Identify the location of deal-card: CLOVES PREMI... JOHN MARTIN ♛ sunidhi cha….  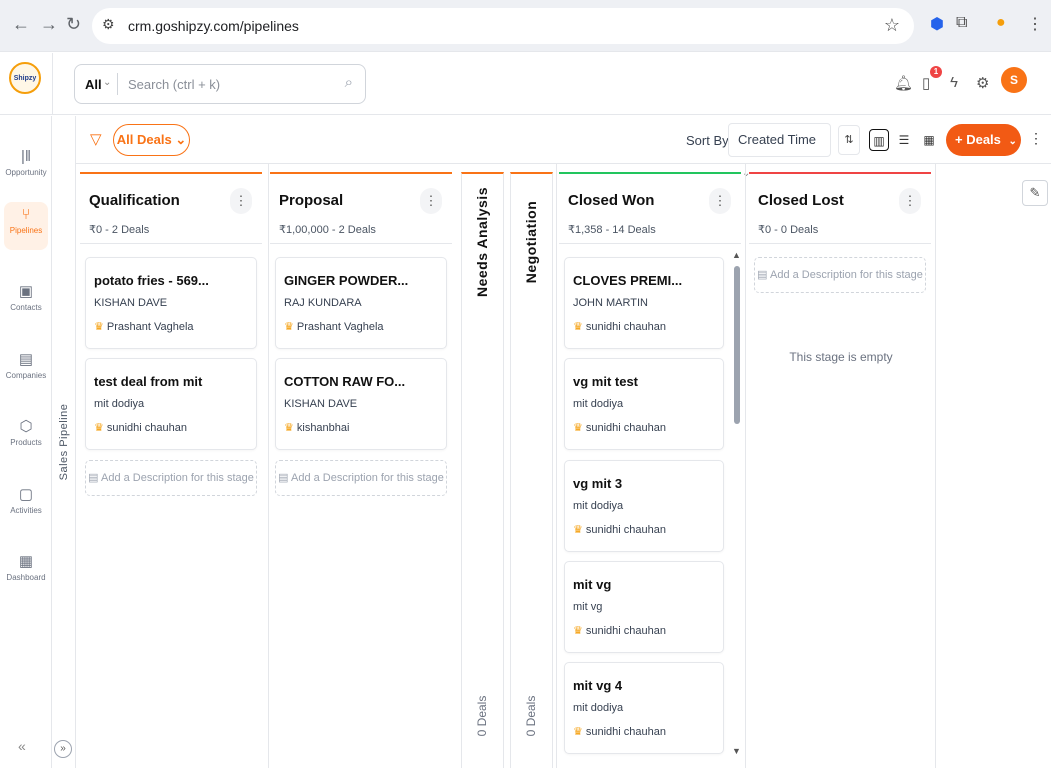
(644, 303).